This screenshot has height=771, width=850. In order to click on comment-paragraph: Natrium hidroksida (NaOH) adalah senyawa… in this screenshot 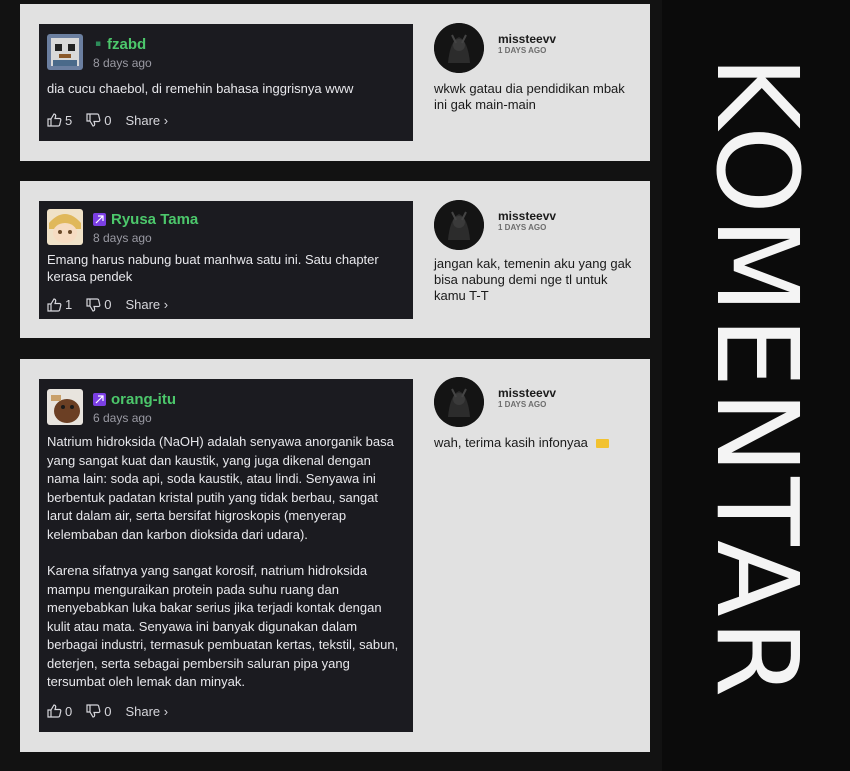, I will do `click(220, 488)`.